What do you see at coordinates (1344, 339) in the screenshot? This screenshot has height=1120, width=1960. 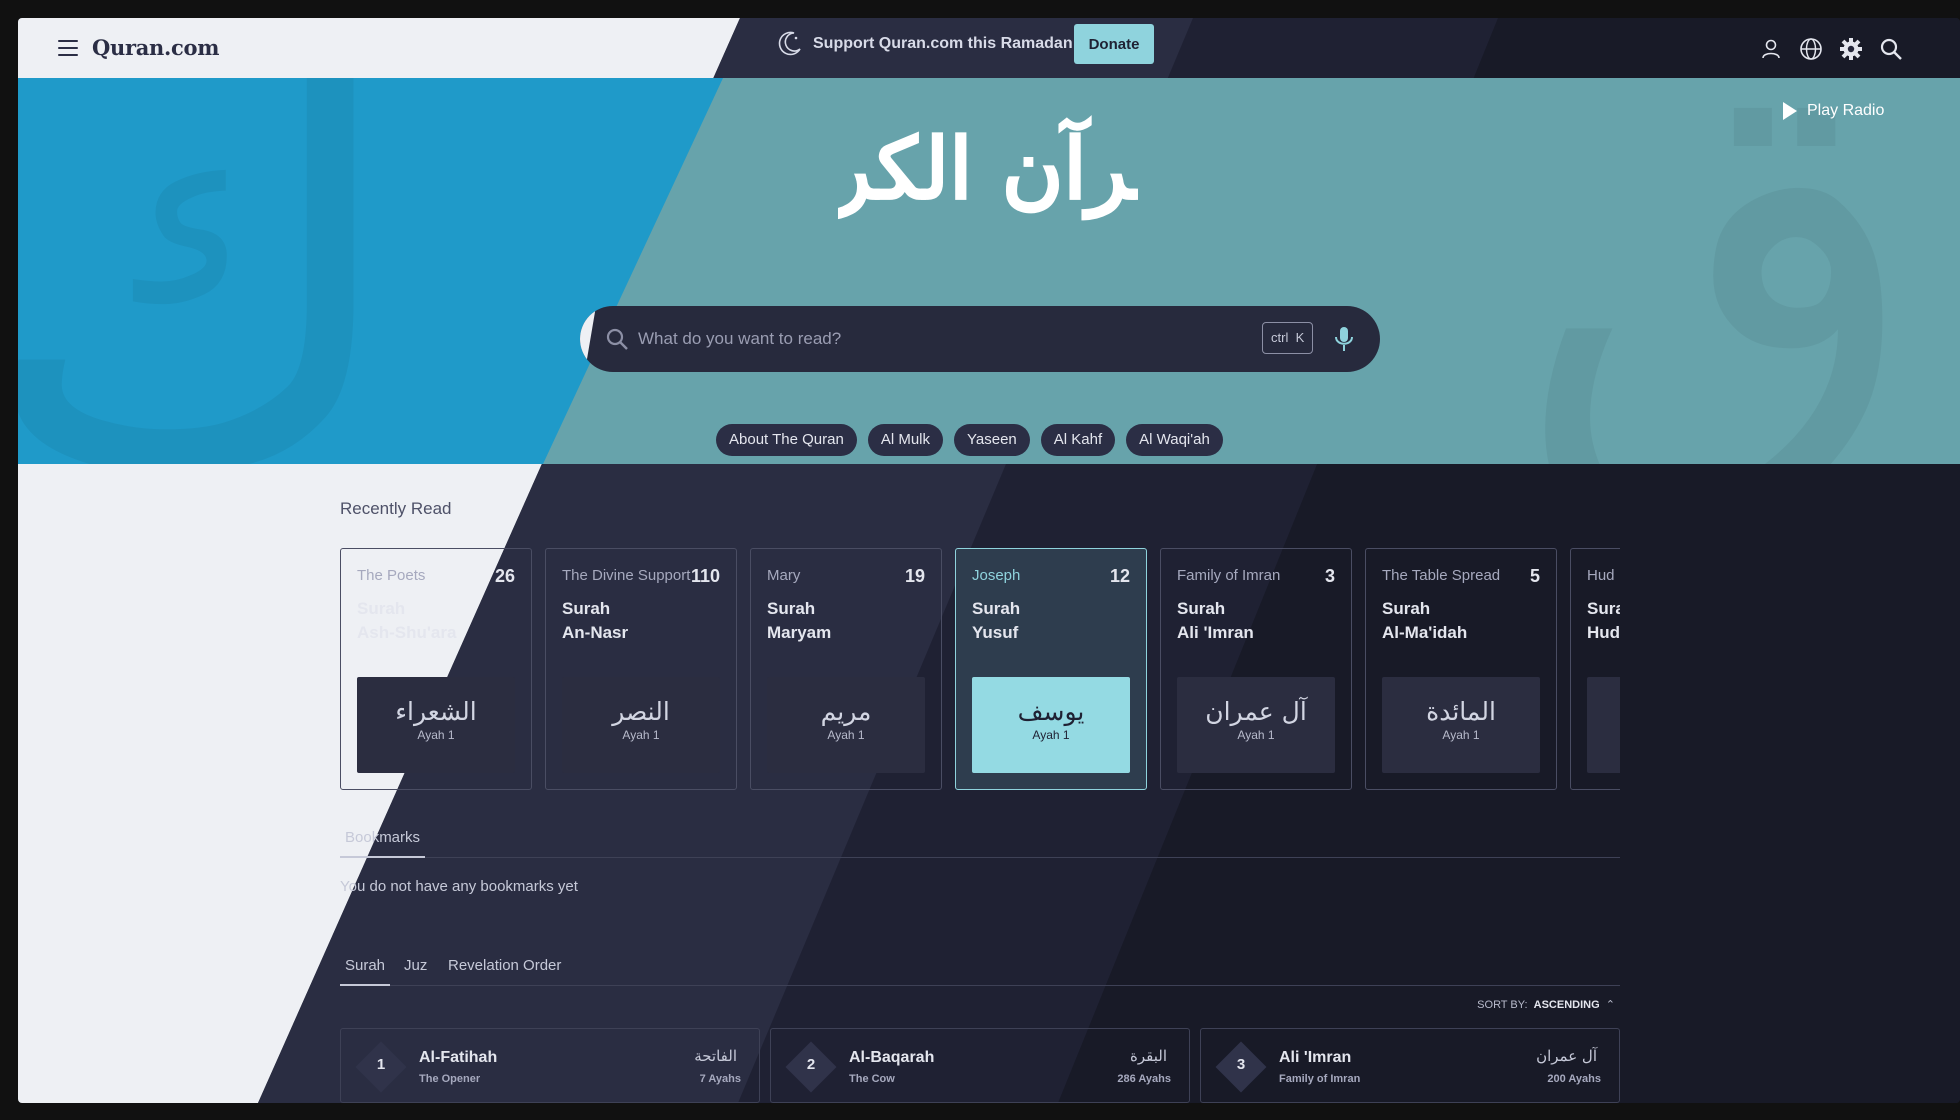 I see `microphone-icon` at bounding box center [1344, 339].